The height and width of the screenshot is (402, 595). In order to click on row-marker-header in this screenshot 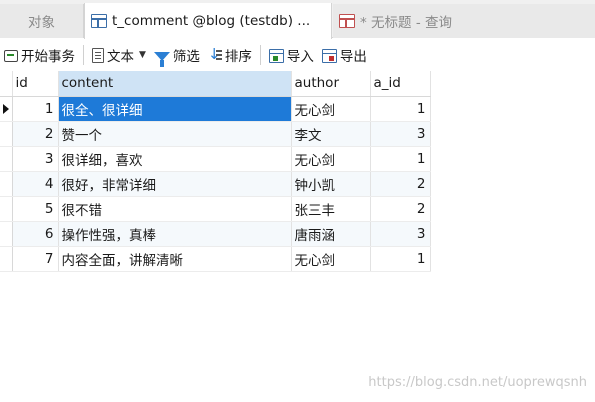, I will do `click(6, 84)`.